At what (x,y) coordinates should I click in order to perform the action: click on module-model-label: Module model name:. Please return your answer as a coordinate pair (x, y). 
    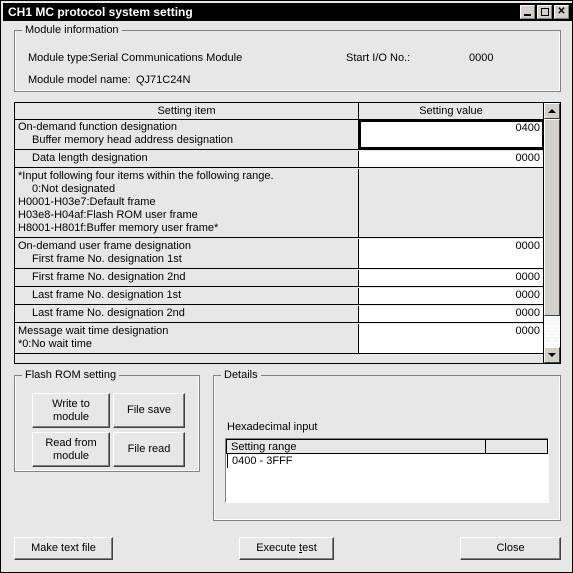
    Looking at the image, I should click on (79, 80).